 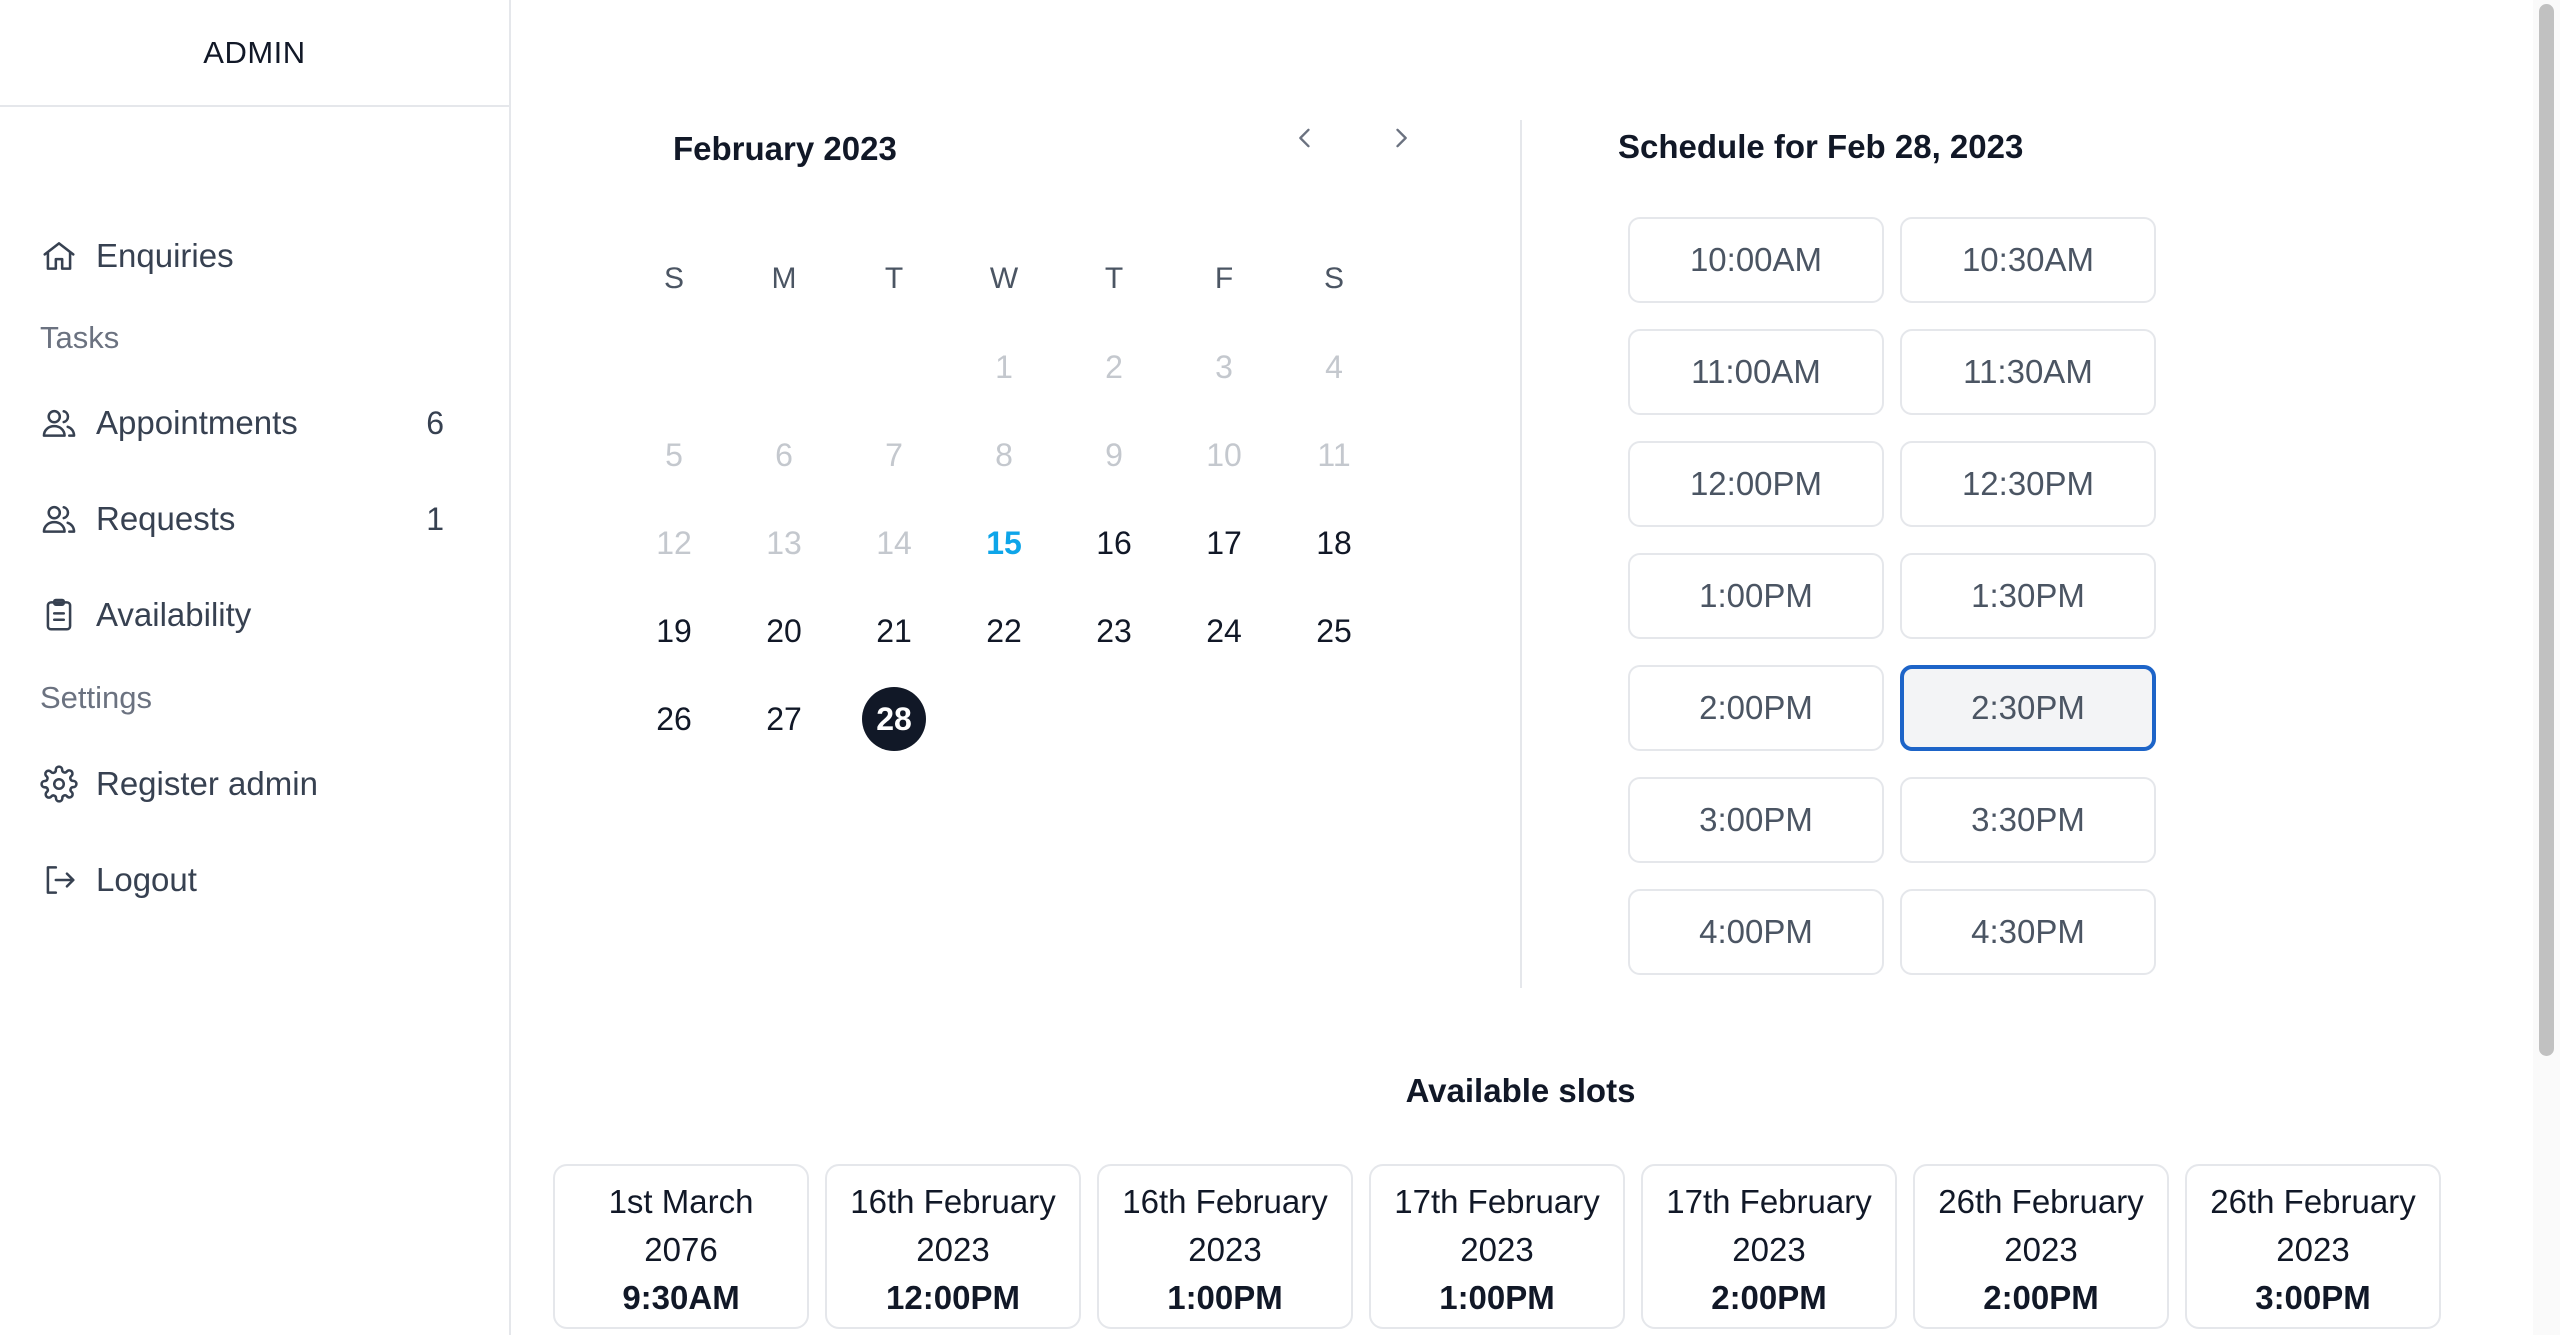 I want to click on calendar-day: 3, so click(x=1224, y=366).